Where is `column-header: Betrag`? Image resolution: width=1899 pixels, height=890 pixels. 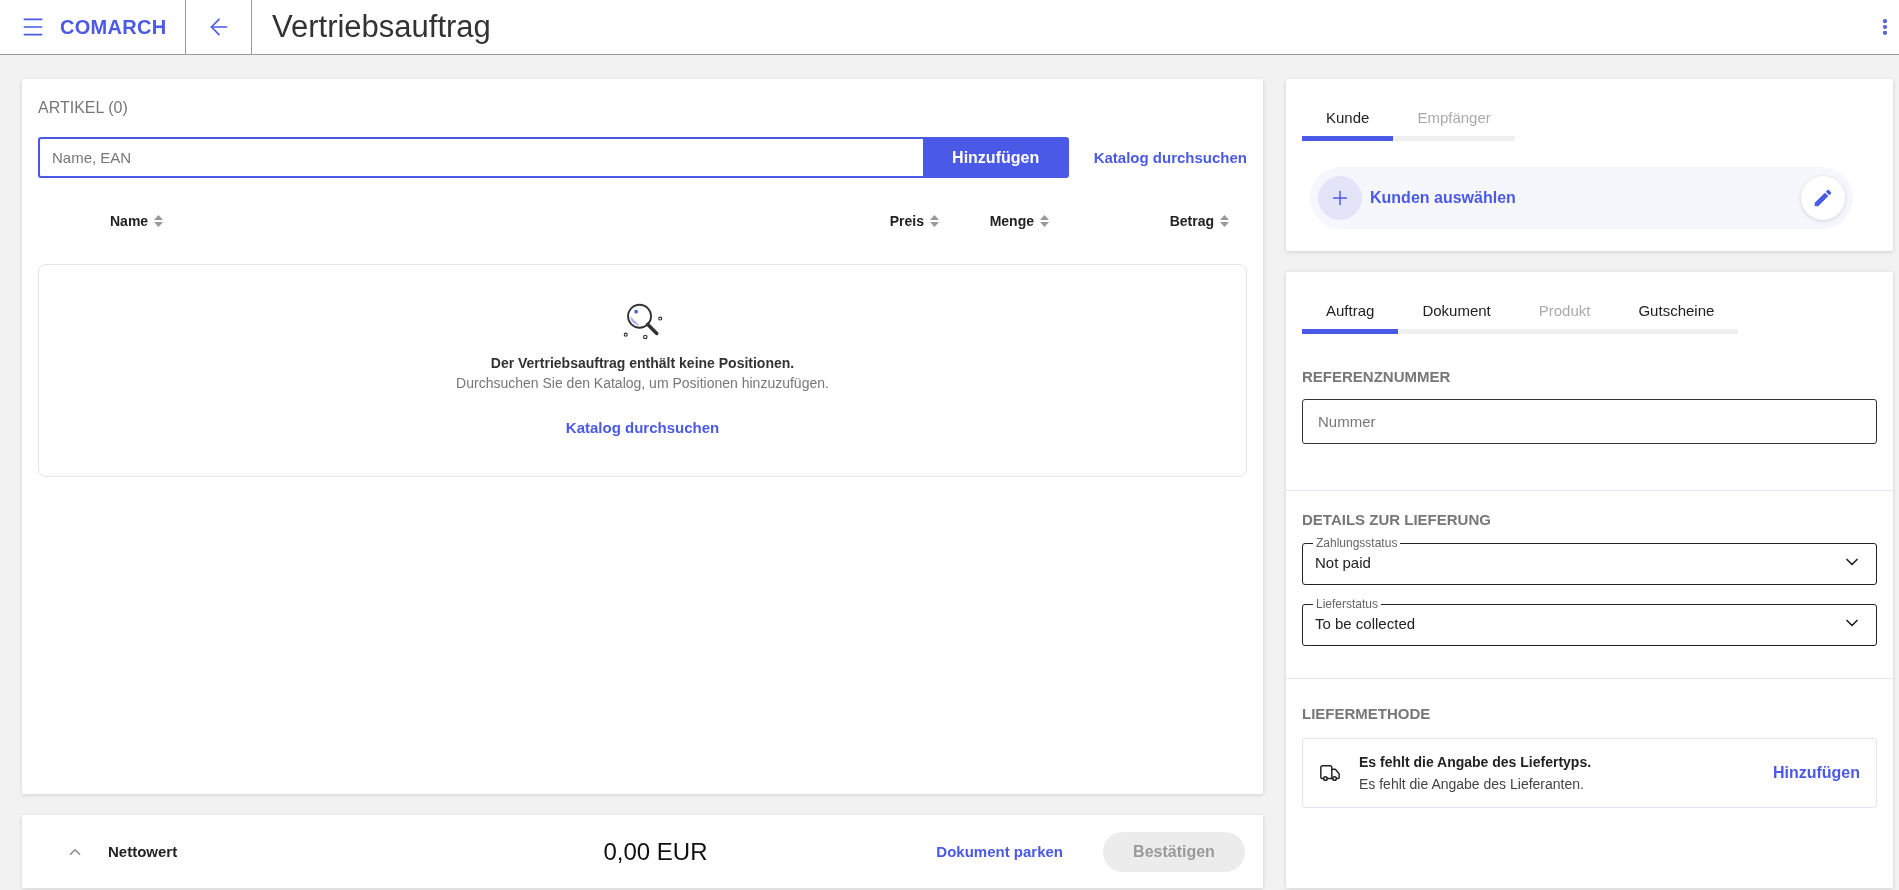
column-header: Betrag is located at coordinates (1191, 221).